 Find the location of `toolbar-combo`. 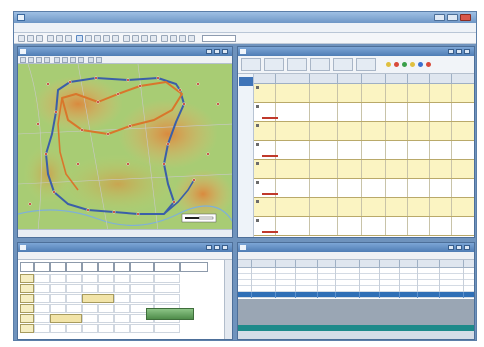

toolbar-combo is located at coordinates (219, 38).